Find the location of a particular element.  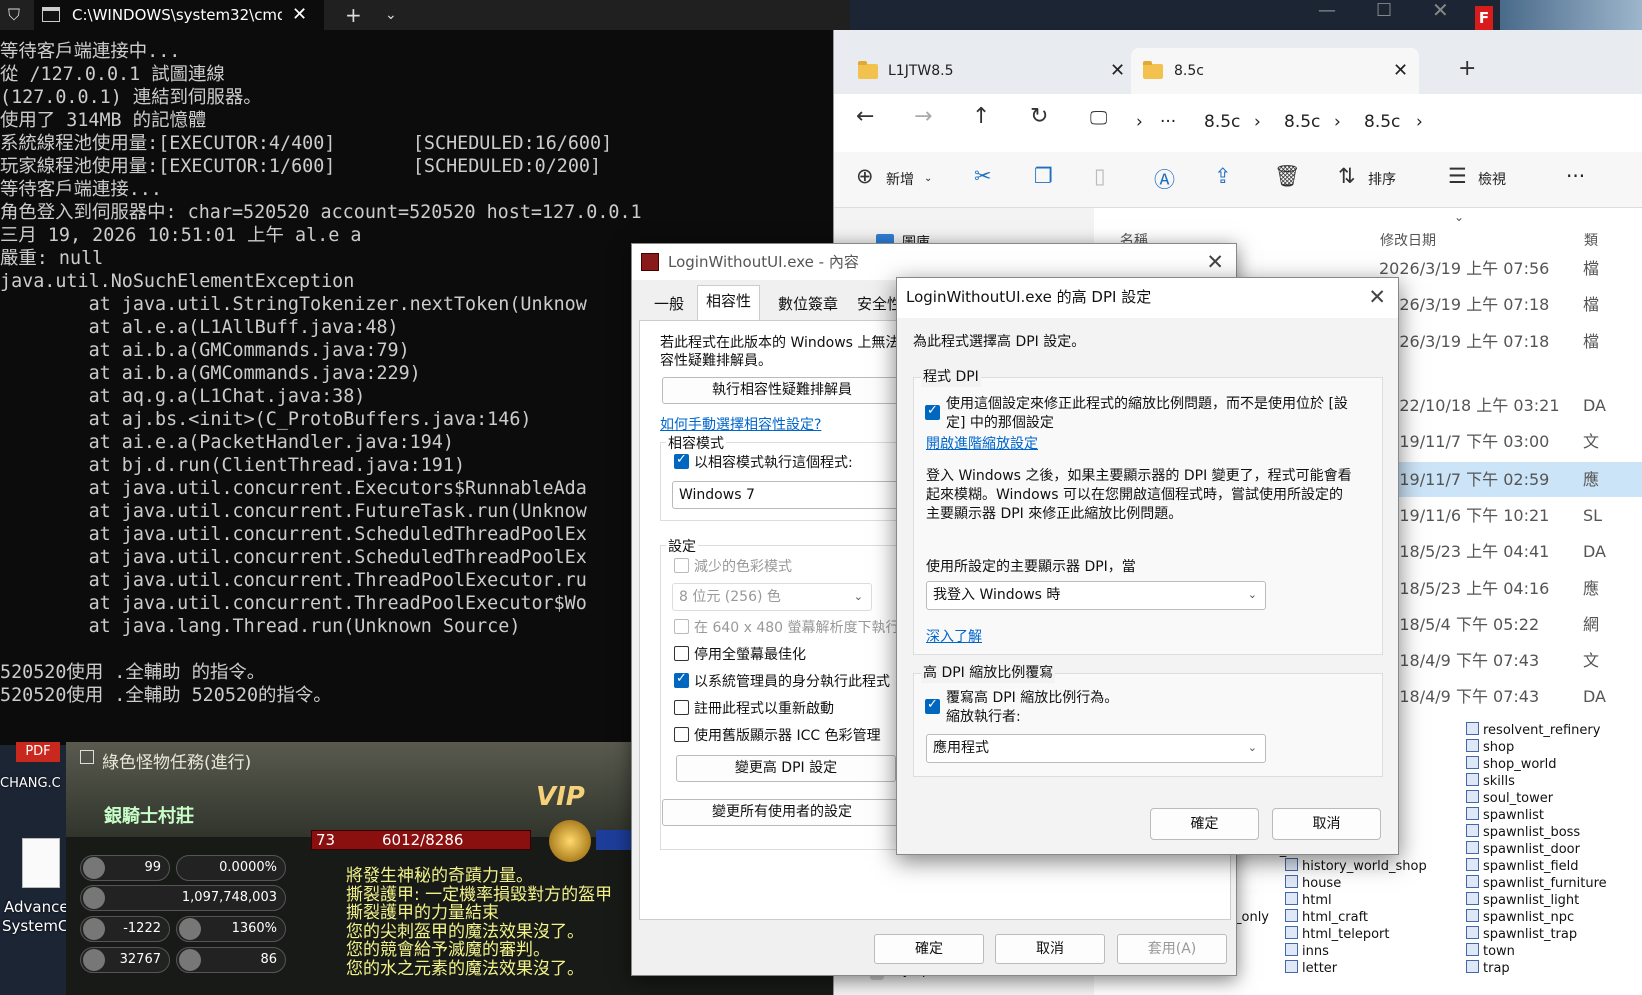

list-item: shop_world is located at coordinates (1511, 764).